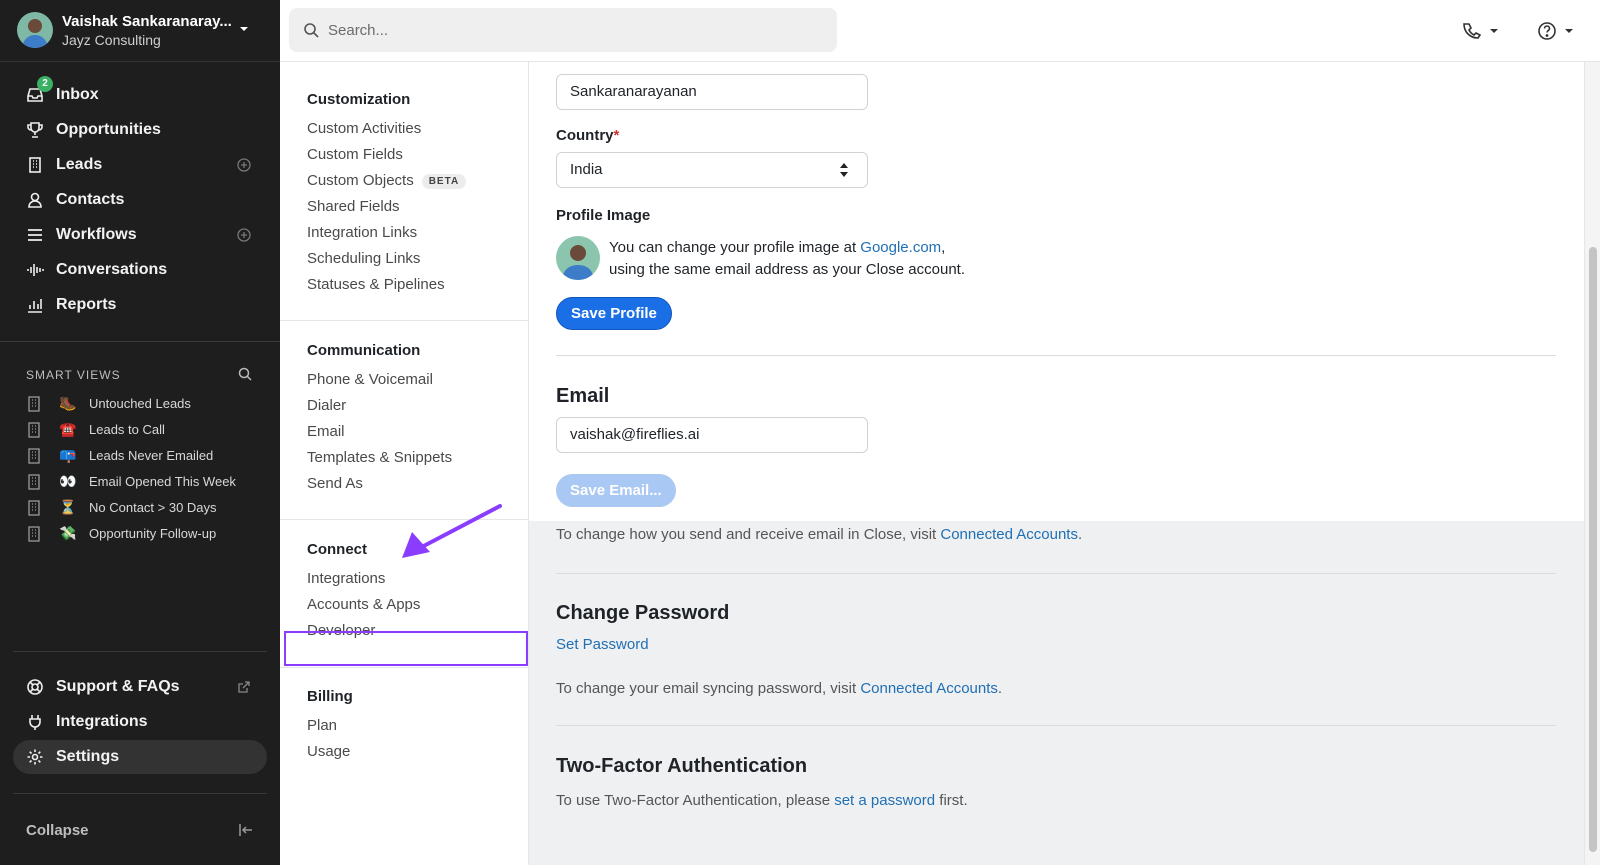 The image size is (1600, 865). Describe the element at coordinates (587, 135) in the screenshot. I see `country-label: Country*` at that location.